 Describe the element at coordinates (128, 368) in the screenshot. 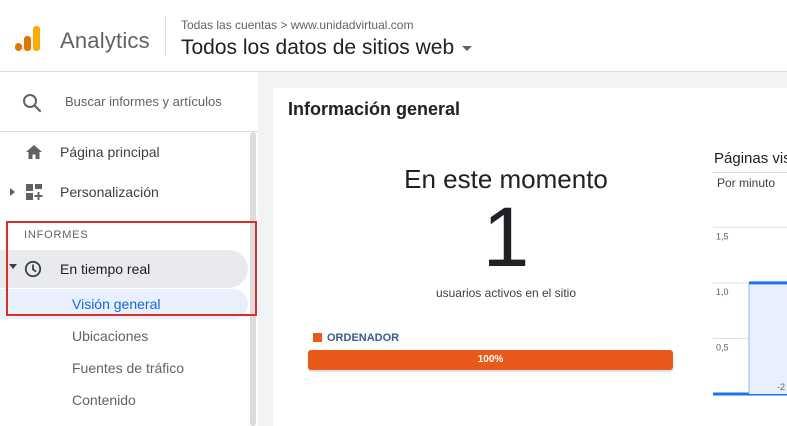

I see `sidebar-subitem-label: Fuentes de tráfico` at that location.